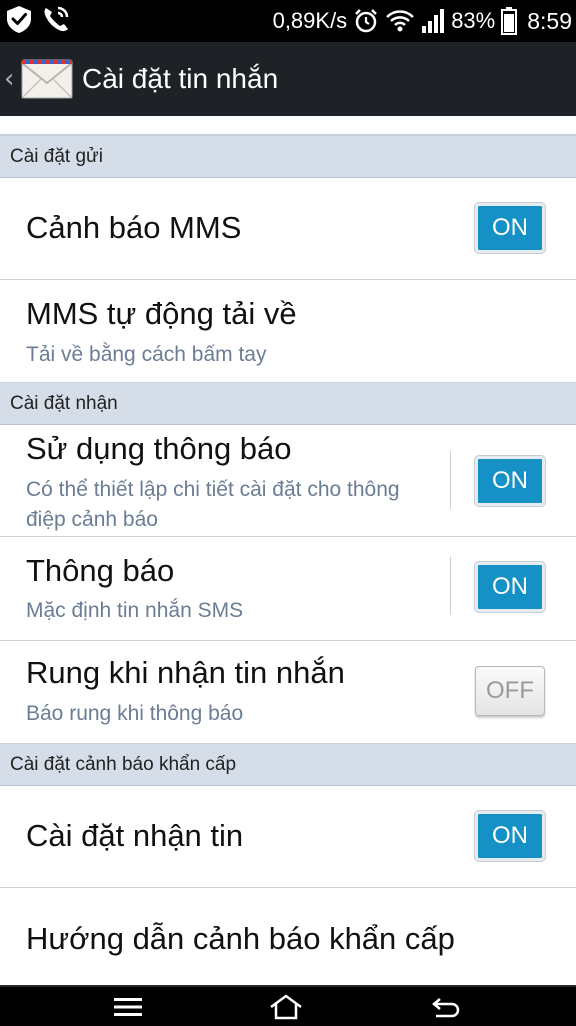  Describe the element at coordinates (161, 313) in the screenshot. I see `pref-title: MMS tự động tải về` at that location.